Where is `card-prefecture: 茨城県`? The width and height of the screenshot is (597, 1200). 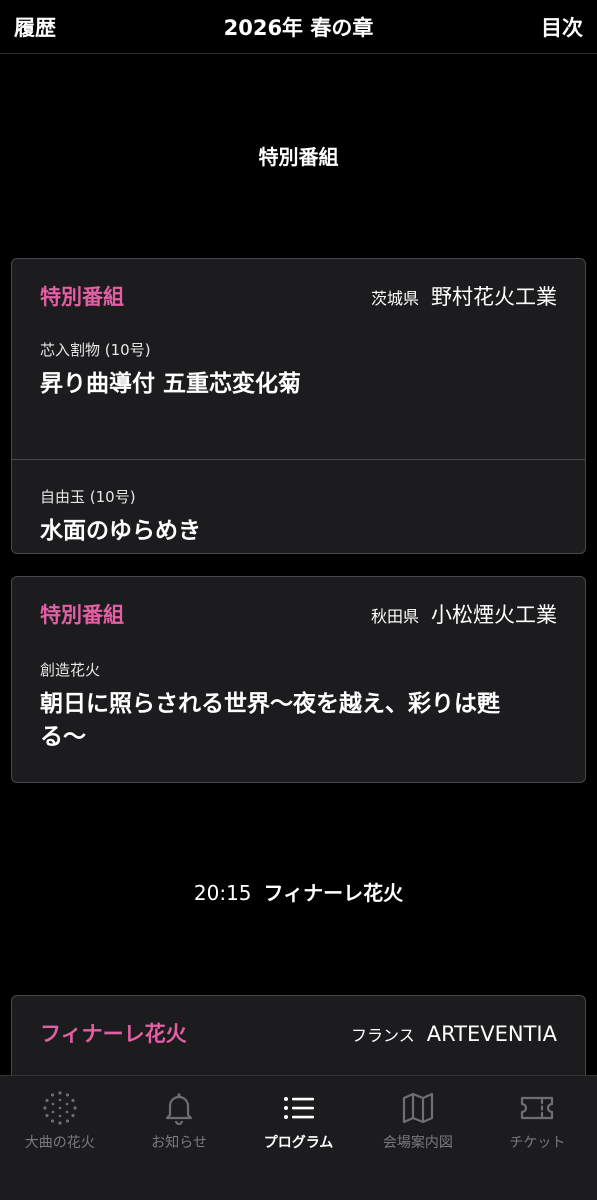
card-prefecture: 茨城県 is located at coordinates (394, 298).